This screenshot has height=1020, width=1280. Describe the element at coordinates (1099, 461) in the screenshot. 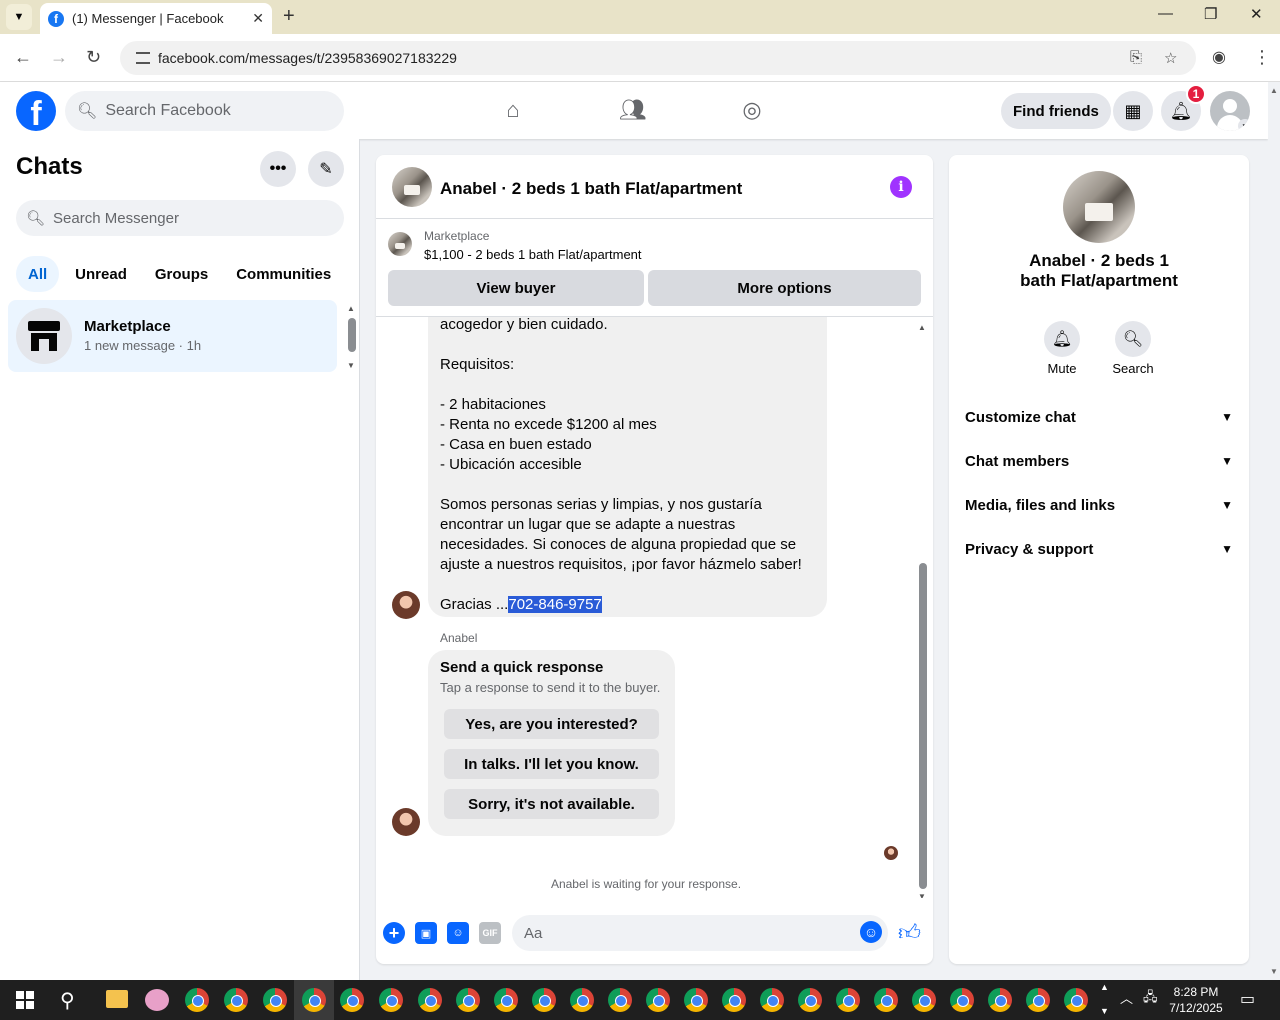

I see `section-chat-members: Chat members ▼` at that location.